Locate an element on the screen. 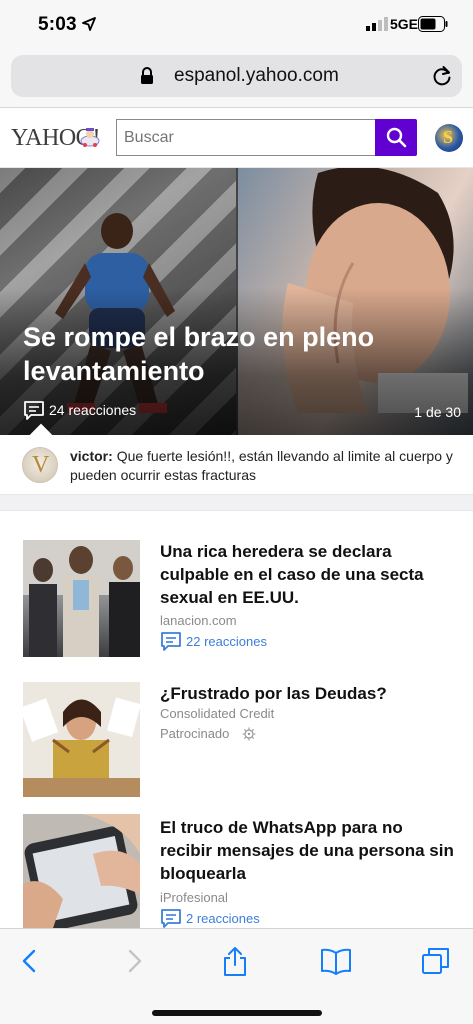 The image size is (473, 1024). comment-author: victor: is located at coordinates (91, 456).